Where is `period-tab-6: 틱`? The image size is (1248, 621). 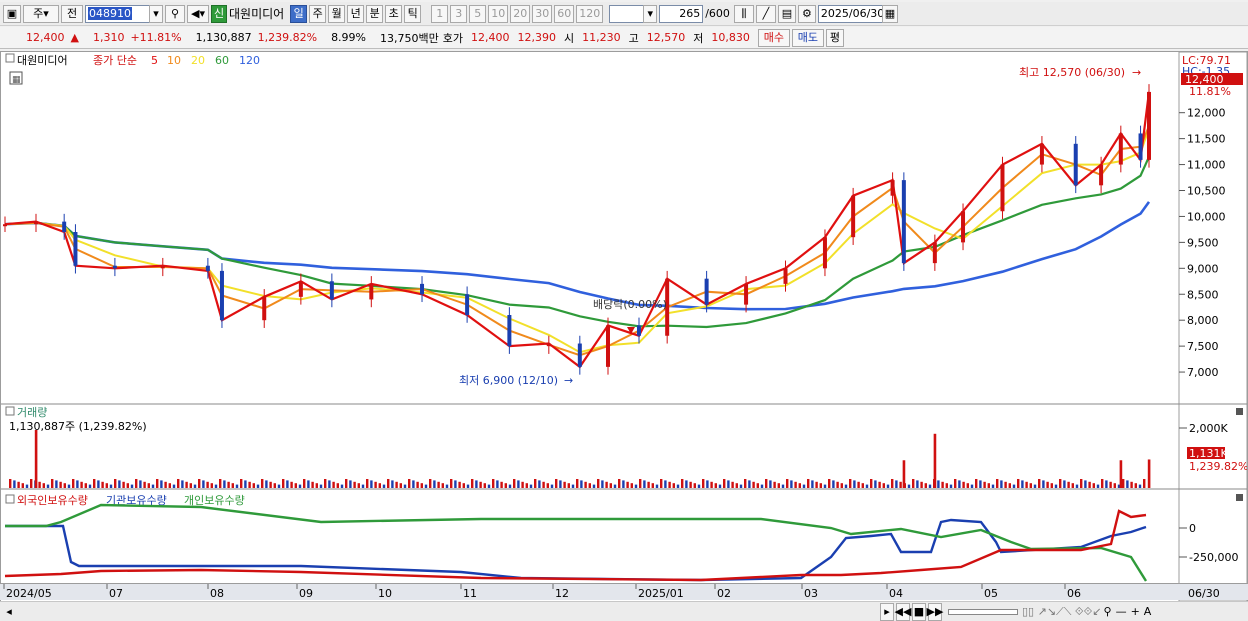
period-tab-6: 틱 is located at coordinates (413, 13).